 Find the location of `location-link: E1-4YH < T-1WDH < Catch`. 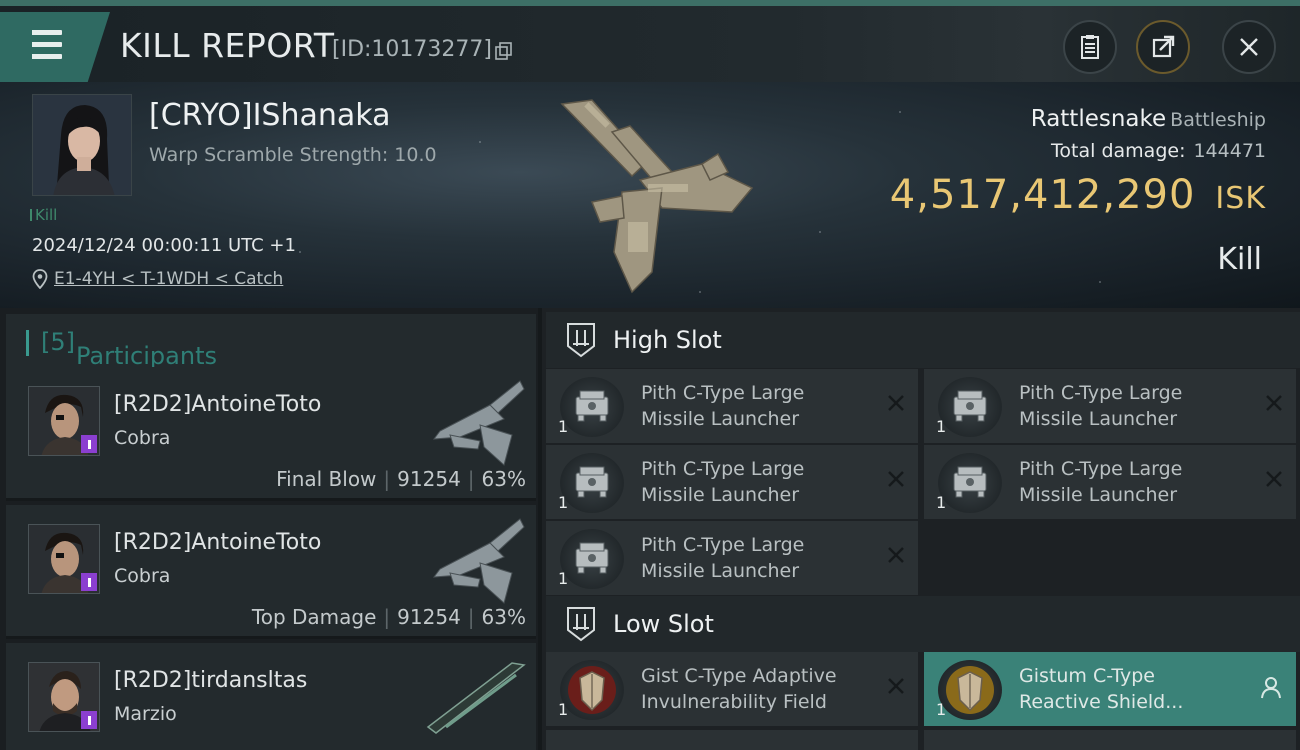

location-link: E1-4YH < T-1WDH < Catch is located at coordinates (168, 279).